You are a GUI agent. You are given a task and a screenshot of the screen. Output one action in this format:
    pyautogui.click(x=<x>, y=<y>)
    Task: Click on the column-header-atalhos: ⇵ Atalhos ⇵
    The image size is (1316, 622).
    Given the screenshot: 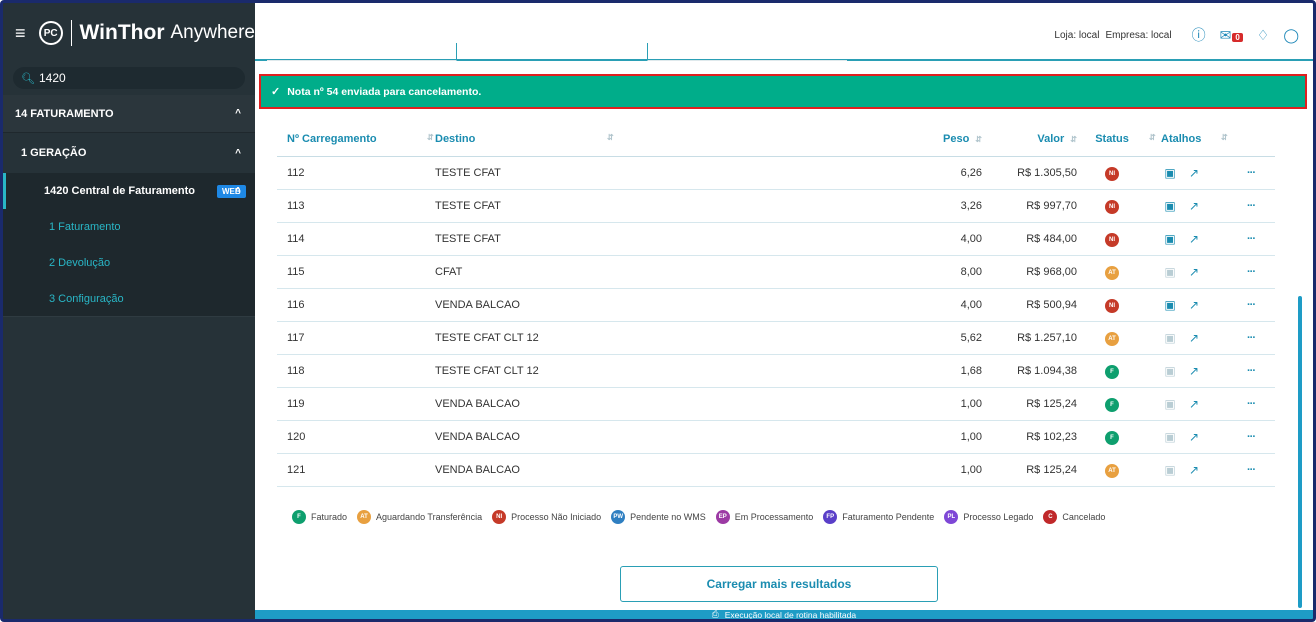 What is the action you would take?
    pyautogui.click(x=1187, y=139)
    